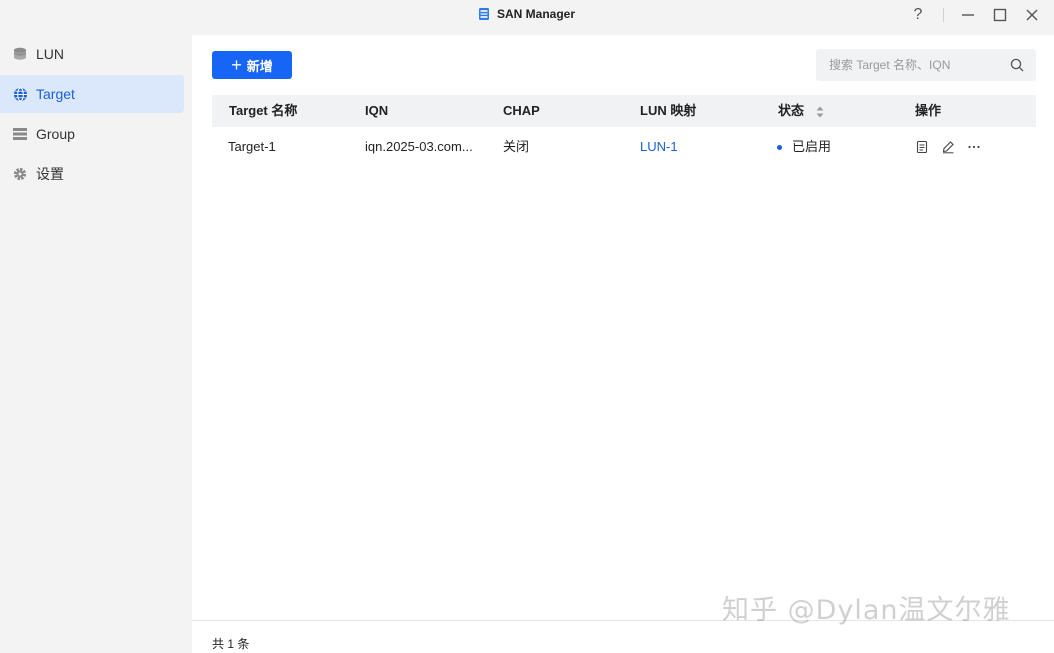  I want to click on column-header-iqn: IQN, so click(377, 110).